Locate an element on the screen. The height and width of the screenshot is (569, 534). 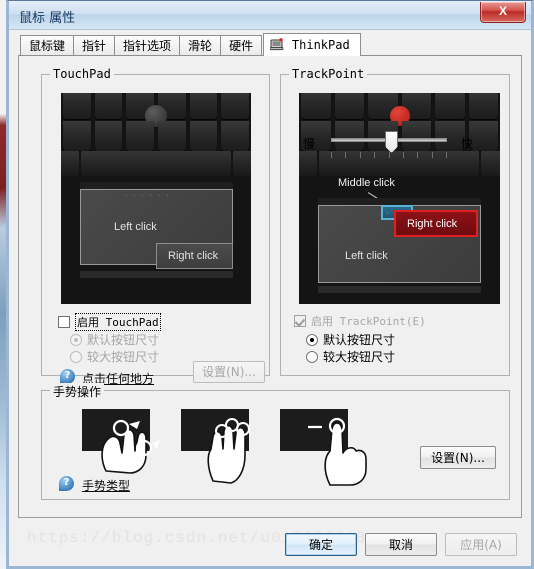
trackpoint-enable-row: 启用 TrackPoint(E) is located at coordinates (360, 321).